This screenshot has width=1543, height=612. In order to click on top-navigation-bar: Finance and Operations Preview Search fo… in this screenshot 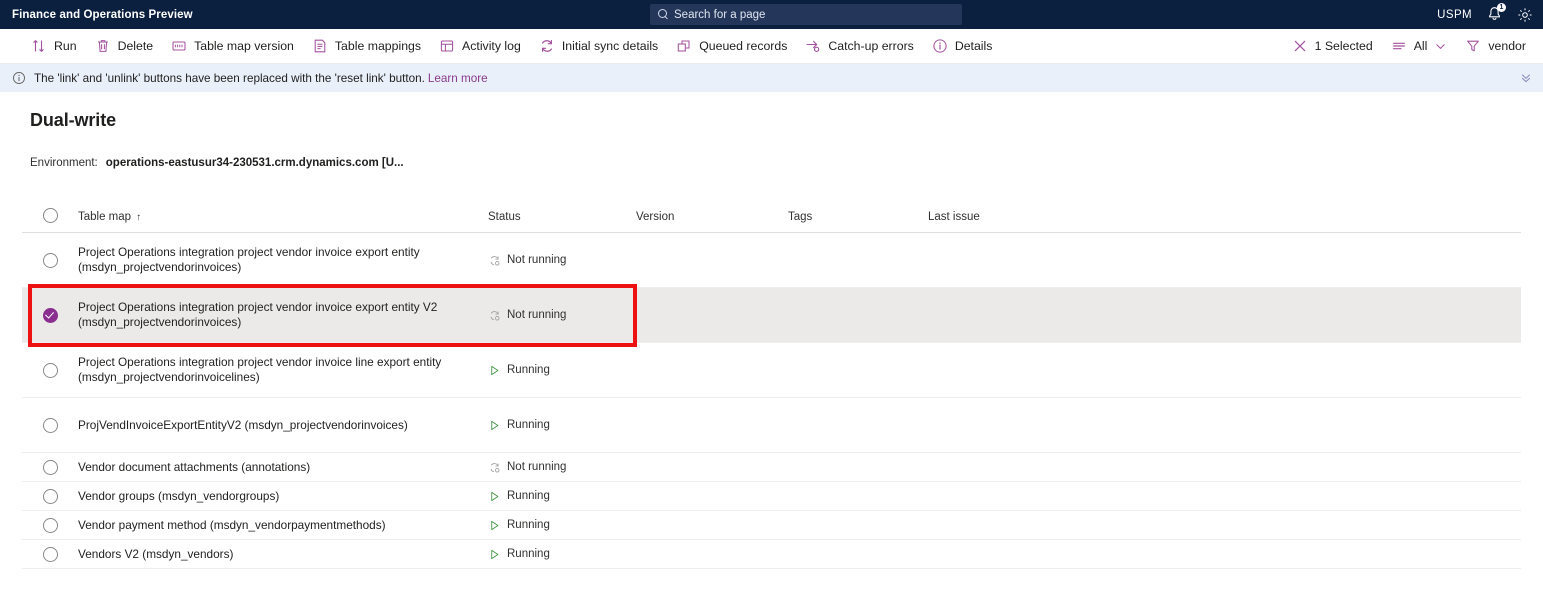, I will do `click(771, 14)`.